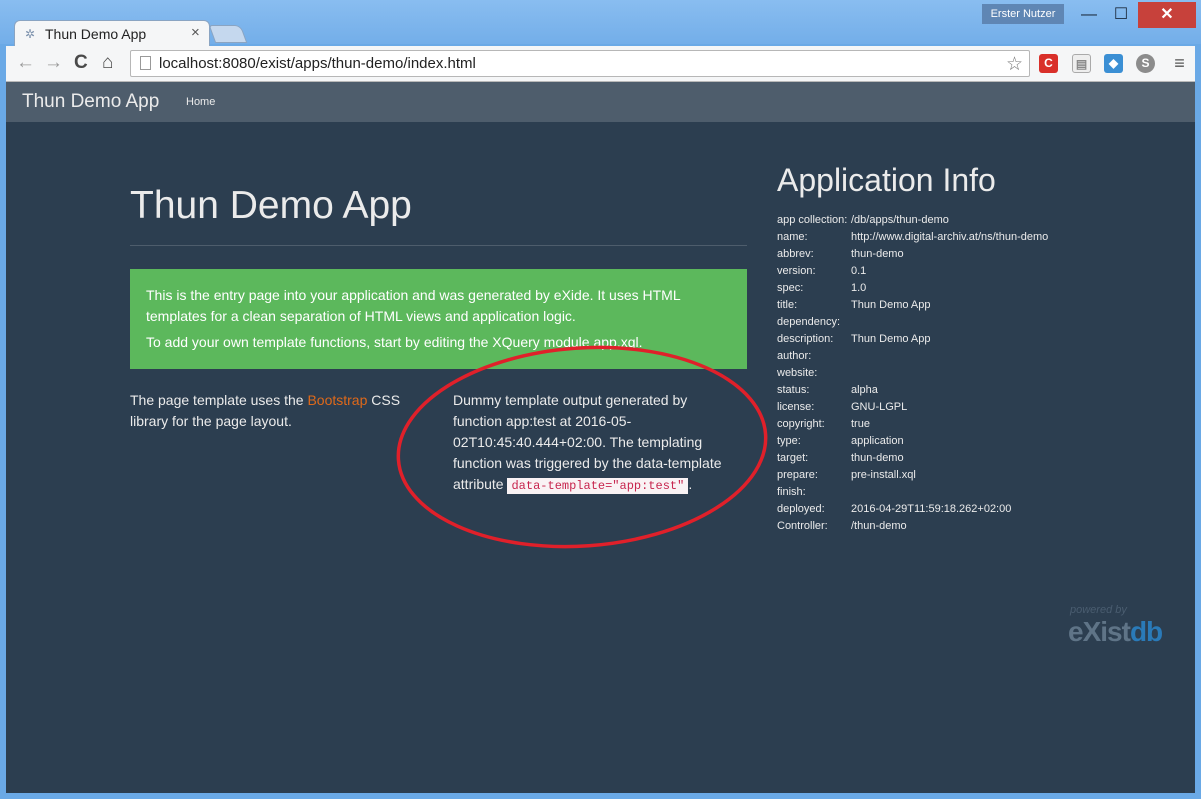 The width and height of the screenshot is (1201, 799). What do you see at coordinates (200, 102) in the screenshot?
I see `nav-home-link: Home` at bounding box center [200, 102].